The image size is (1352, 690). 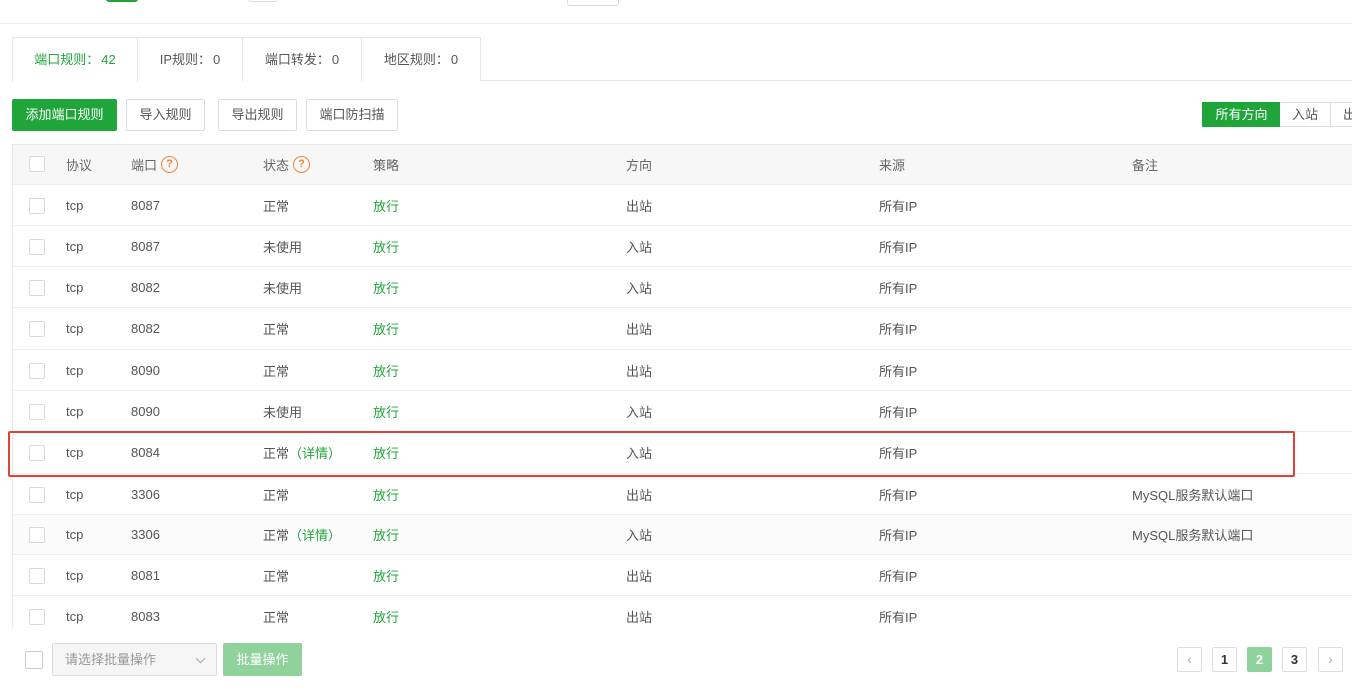 What do you see at coordinates (682, 370) in the screenshot?
I see `table-row: tcp 8090 正常 放行 出站 所有IP` at bounding box center [682, 370].